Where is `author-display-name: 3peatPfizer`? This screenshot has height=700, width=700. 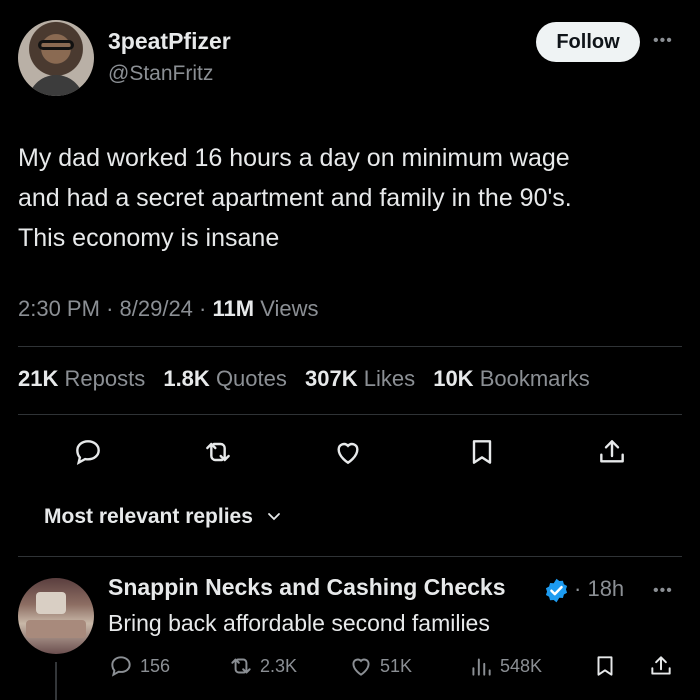
author-display-name: 3peatPfizer is located at coordinates (169, 41).